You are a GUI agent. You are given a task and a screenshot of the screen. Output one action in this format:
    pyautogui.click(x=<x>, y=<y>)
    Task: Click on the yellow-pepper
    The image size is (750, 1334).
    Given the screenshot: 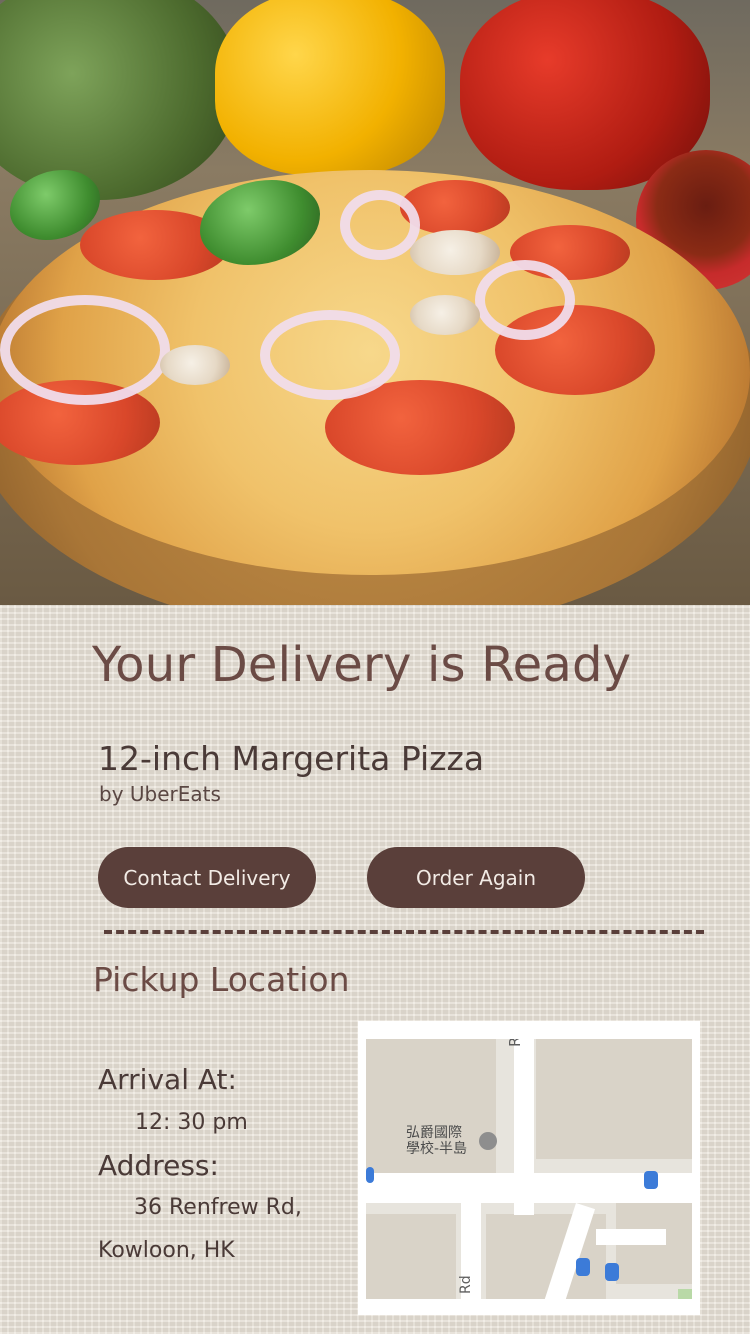 What is the action you would take?
    pyautogui.click(x=330, y=87)
    